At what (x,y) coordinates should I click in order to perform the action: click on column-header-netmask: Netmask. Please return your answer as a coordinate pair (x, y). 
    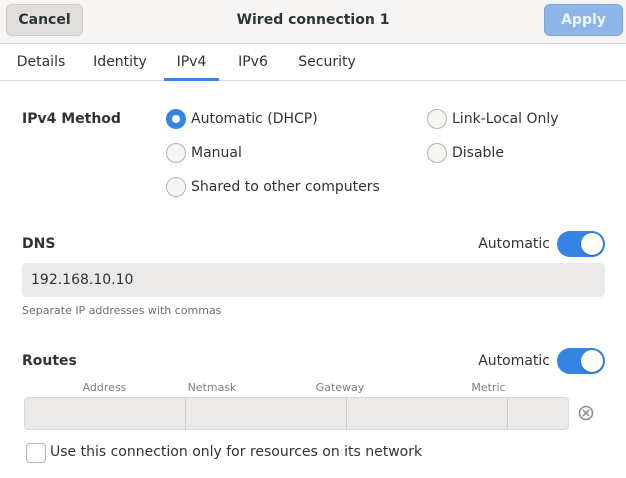
    Looking at the image, I should click on (212, 387).